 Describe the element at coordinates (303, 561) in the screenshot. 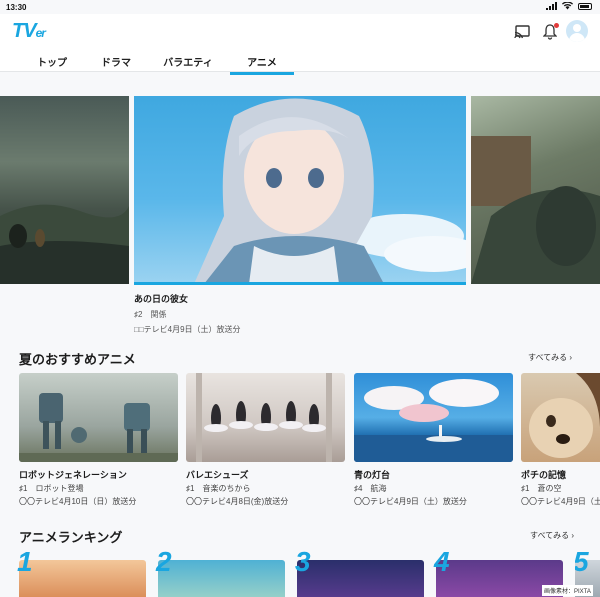

I see `ranking-number: 3` at that location.